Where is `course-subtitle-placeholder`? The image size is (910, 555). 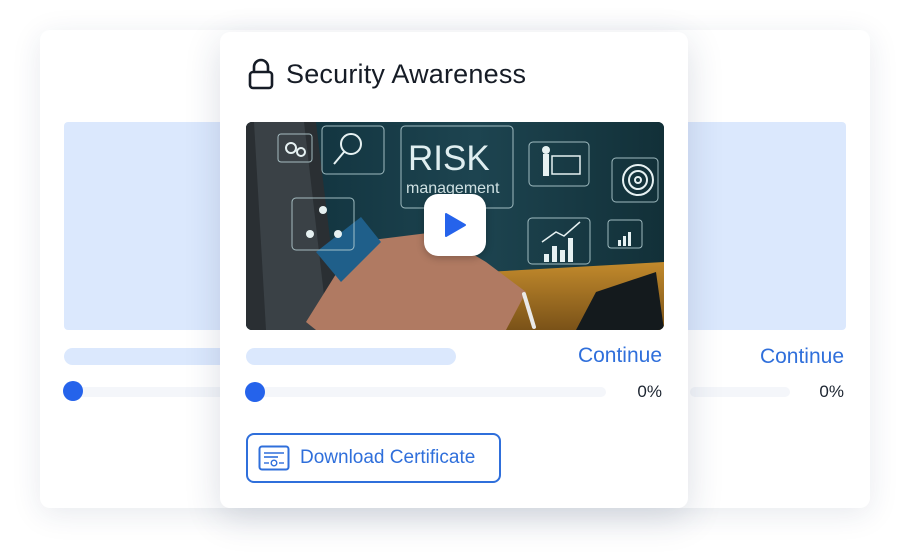
course-subtitle-placeholder is located at coordinates (351, 356).